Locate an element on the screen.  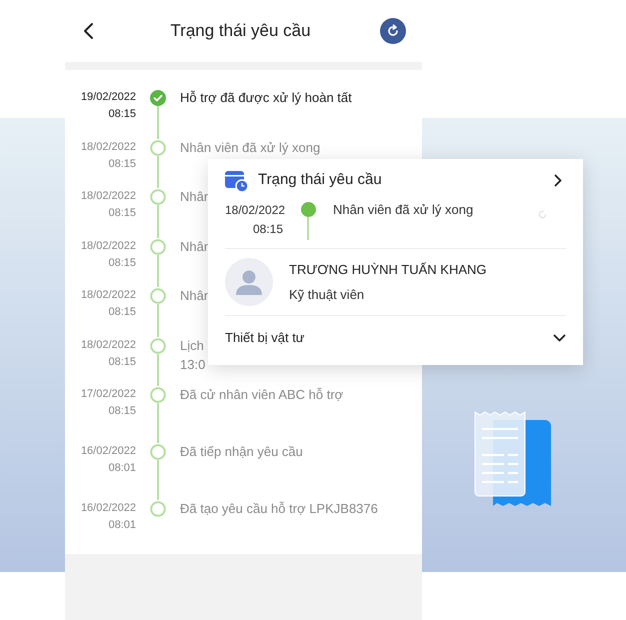
staff-name: TRƯƠNG HUỲNH TUẤN KHANG is located at coordinates (388, 269).